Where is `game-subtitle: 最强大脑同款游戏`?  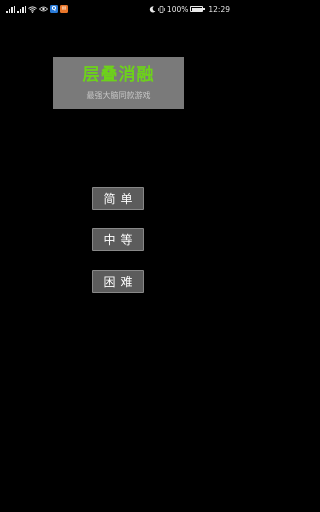 game-subtitle: 最强大脑同款游戏 is located at coordinates (118, 95).